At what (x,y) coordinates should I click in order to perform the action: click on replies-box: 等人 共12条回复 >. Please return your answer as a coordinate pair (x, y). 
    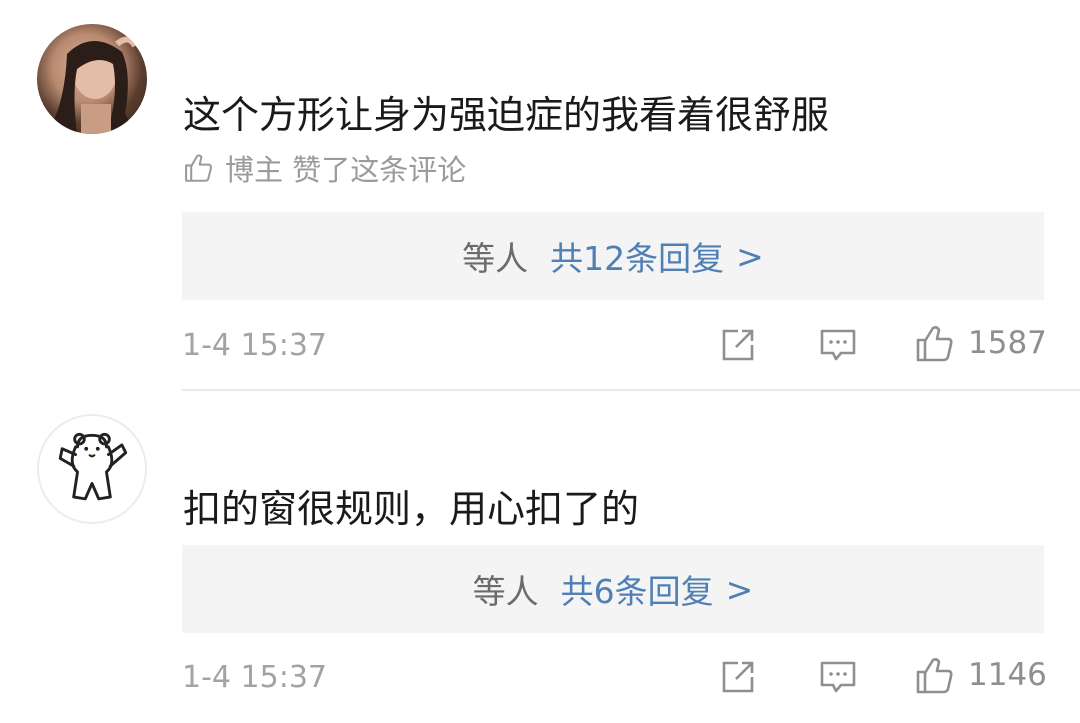
    Looking at the image, I should click on (613, 256).